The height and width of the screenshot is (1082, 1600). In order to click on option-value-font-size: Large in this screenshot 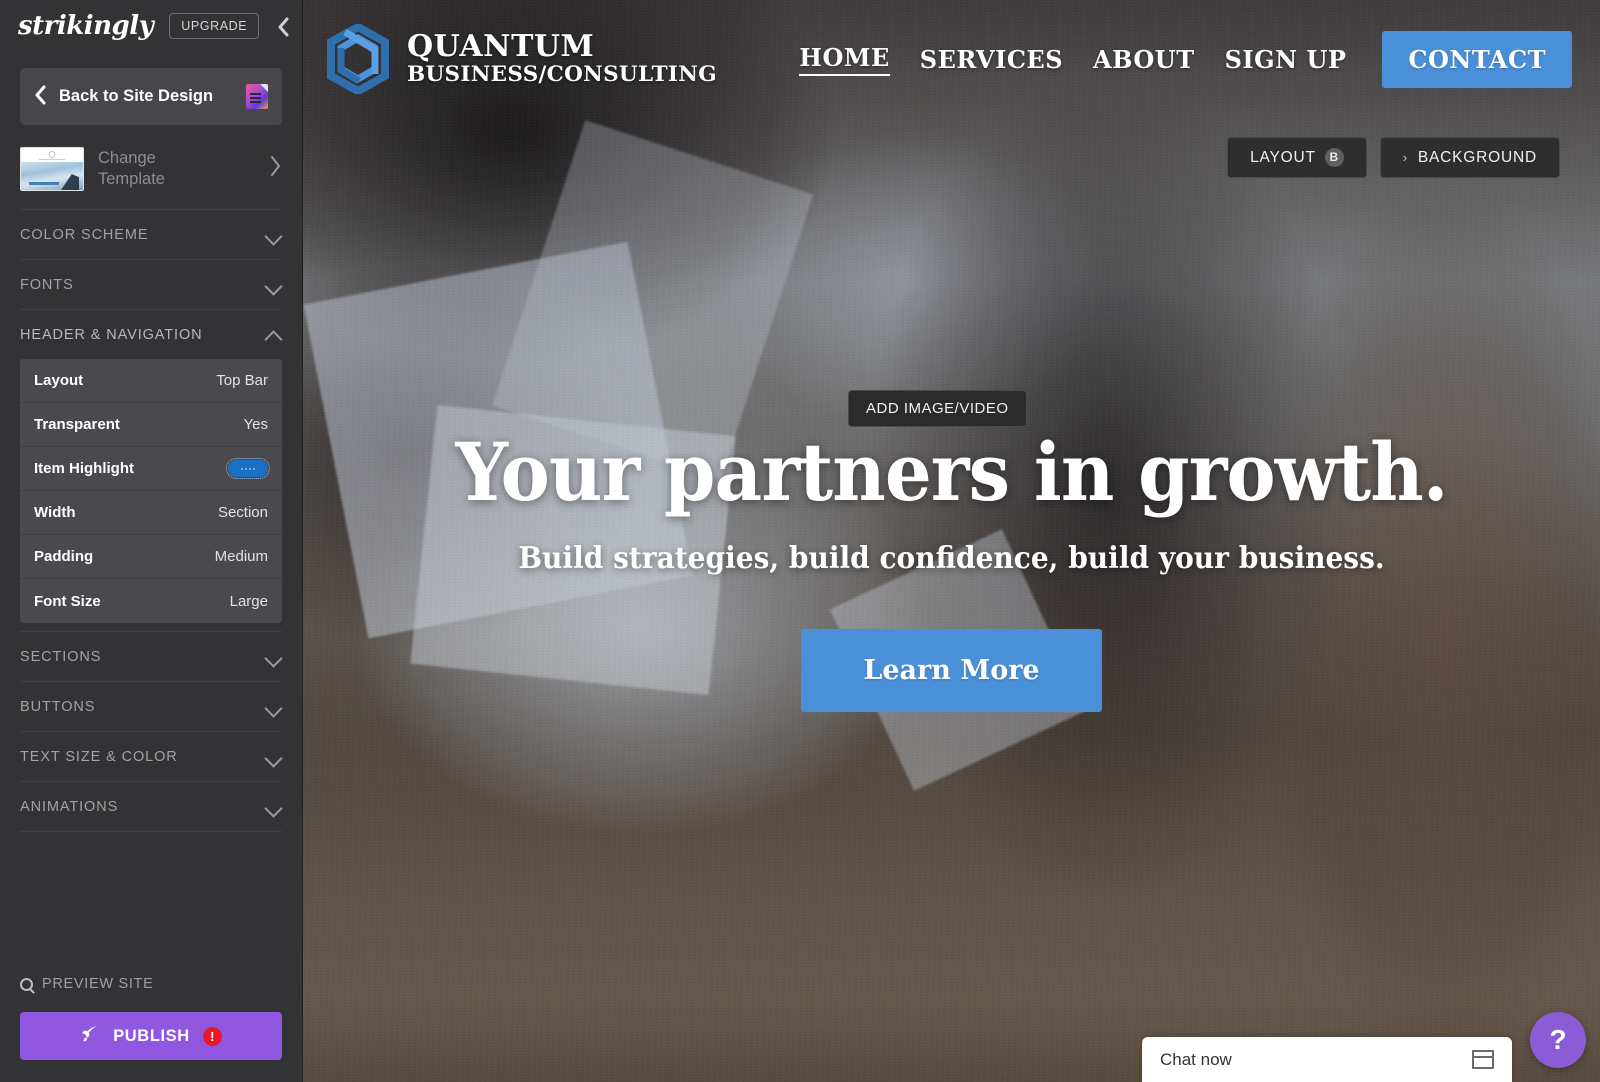, I will do `click(248, 601)`.